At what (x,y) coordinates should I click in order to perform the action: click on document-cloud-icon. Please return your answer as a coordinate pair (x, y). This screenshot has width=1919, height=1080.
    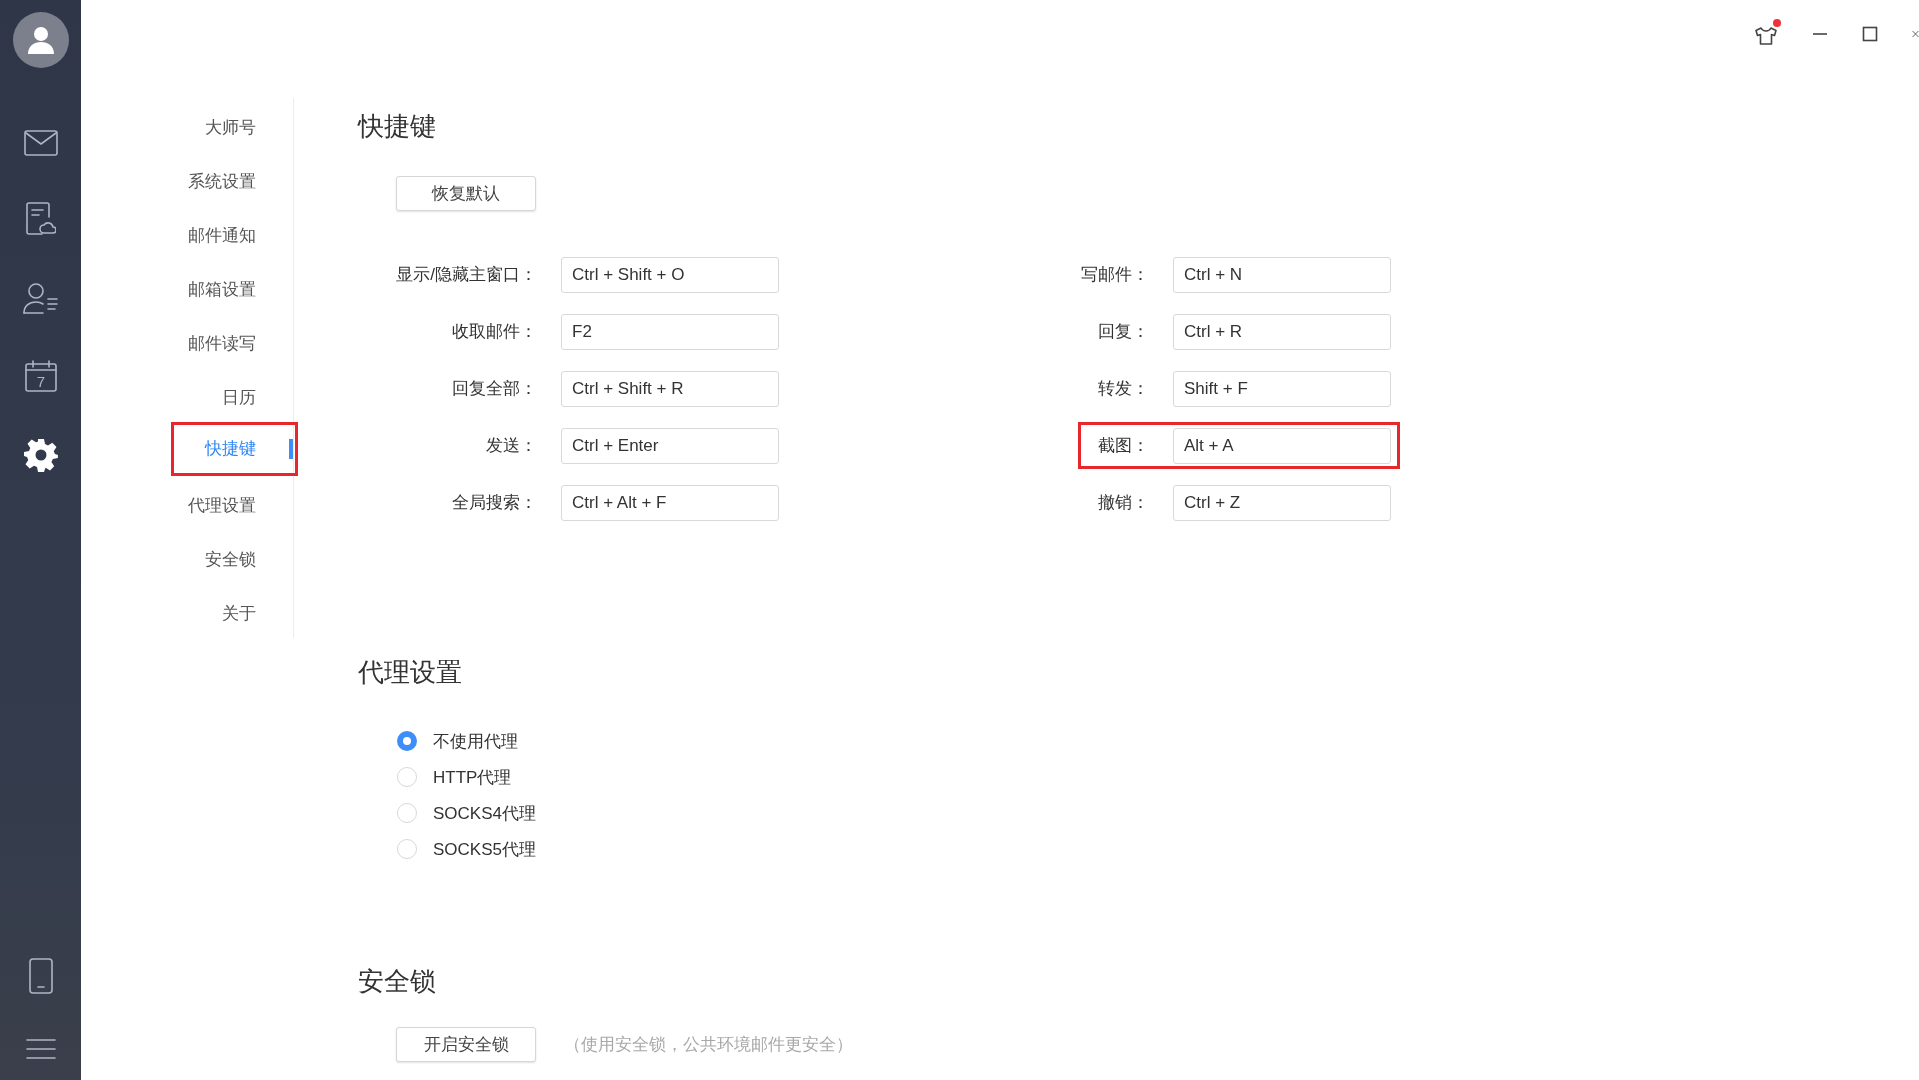
    Looking at the image, I should click on (40, 219).